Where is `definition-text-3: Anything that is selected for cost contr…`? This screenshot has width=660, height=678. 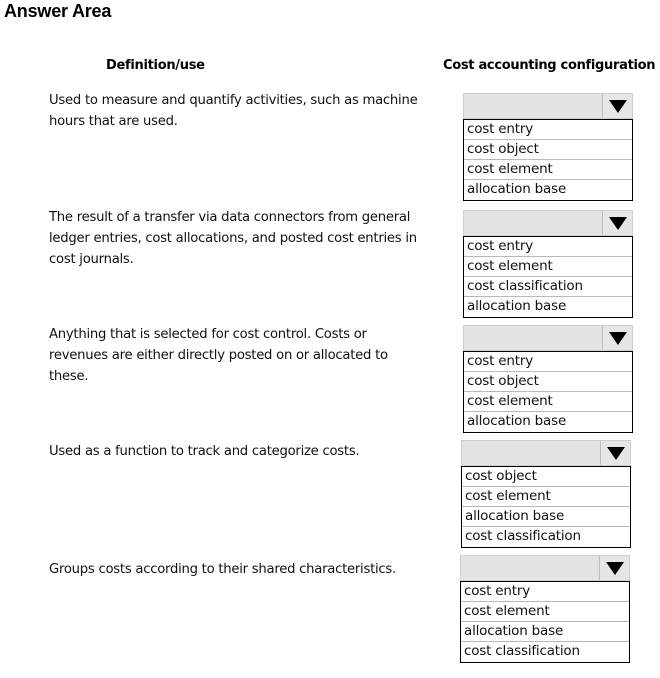 definition-text-3: Anything that is selected for cost contr… is located at coordinates (218, 355).